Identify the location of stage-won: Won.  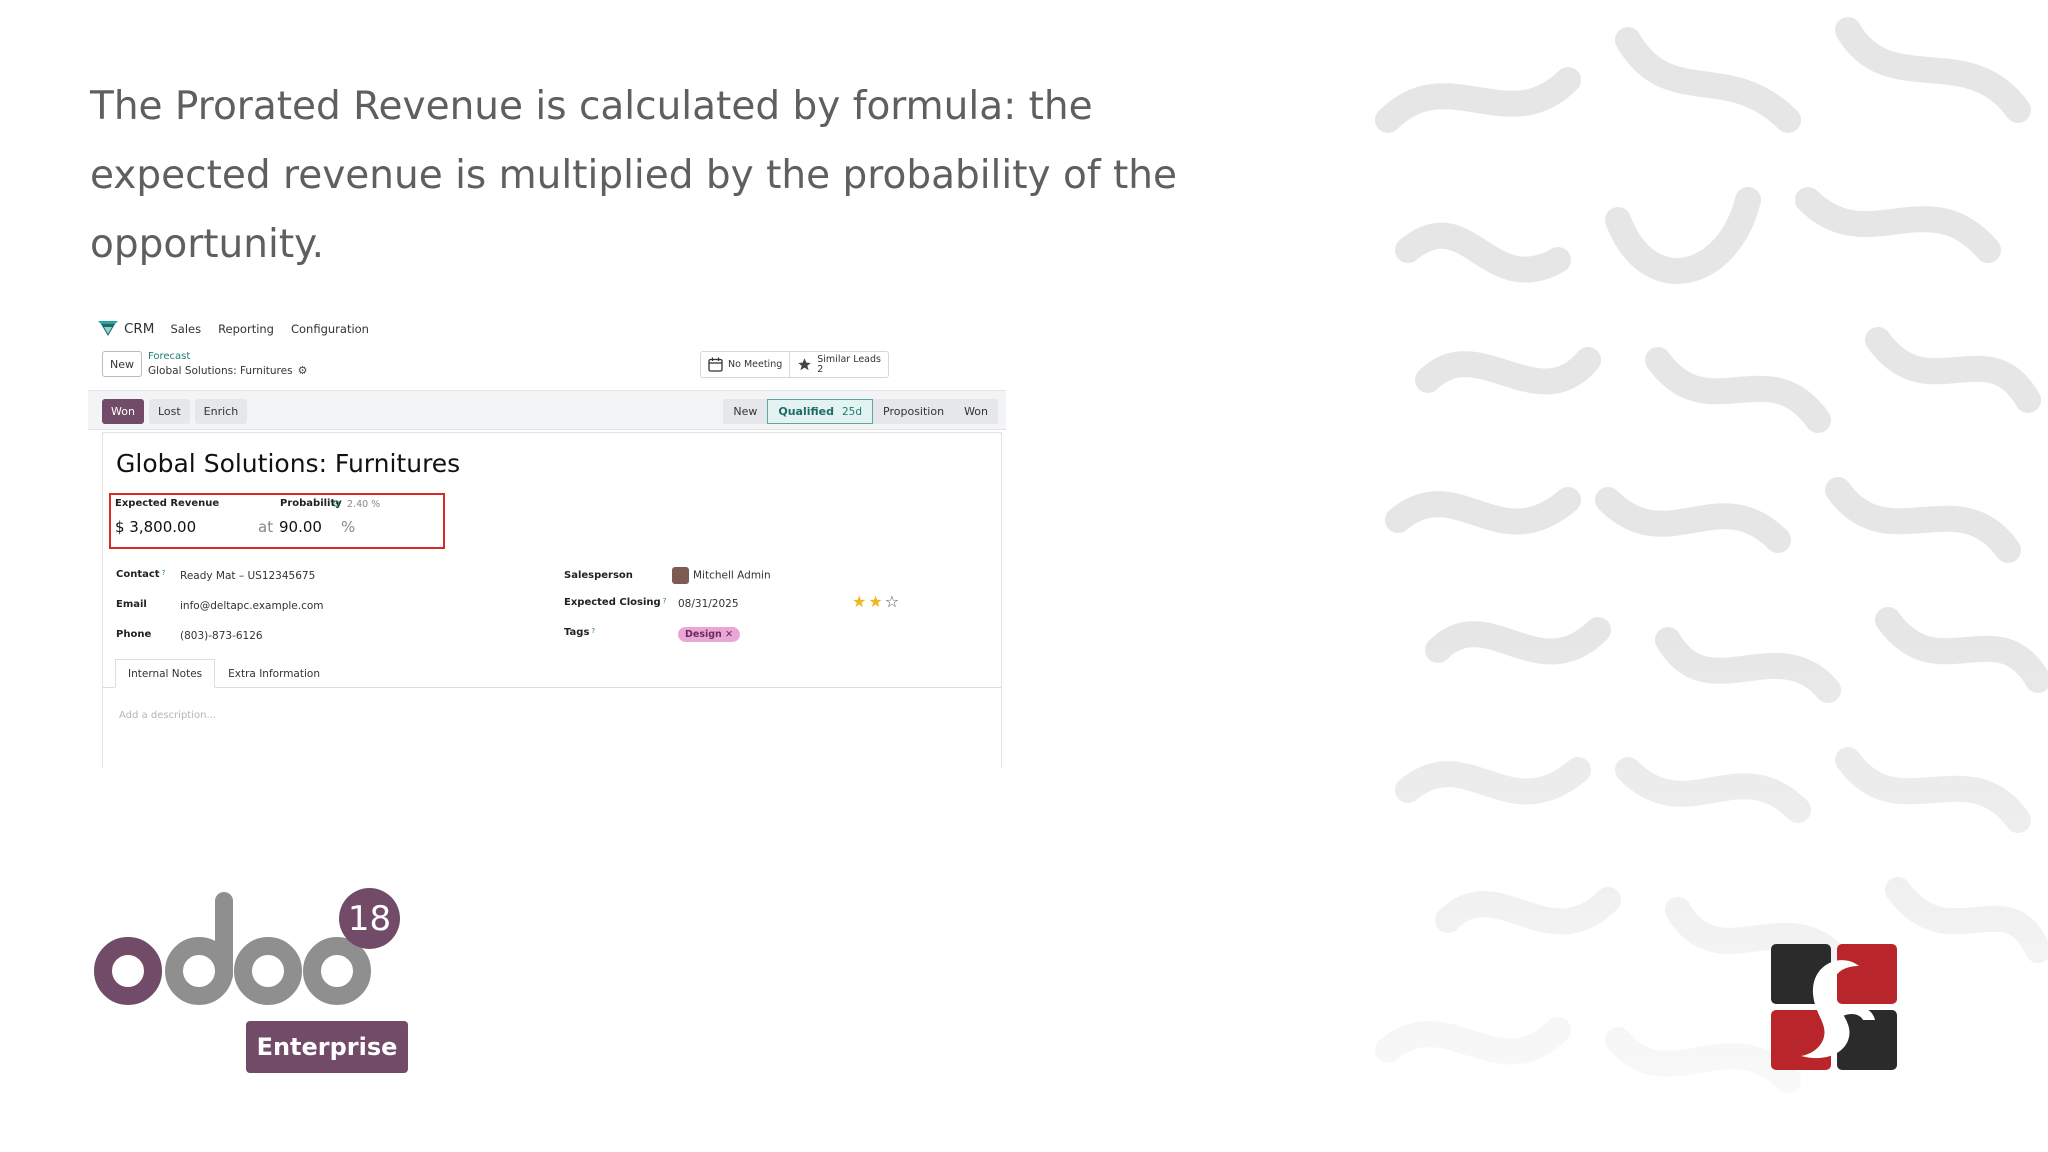
(976, 411).